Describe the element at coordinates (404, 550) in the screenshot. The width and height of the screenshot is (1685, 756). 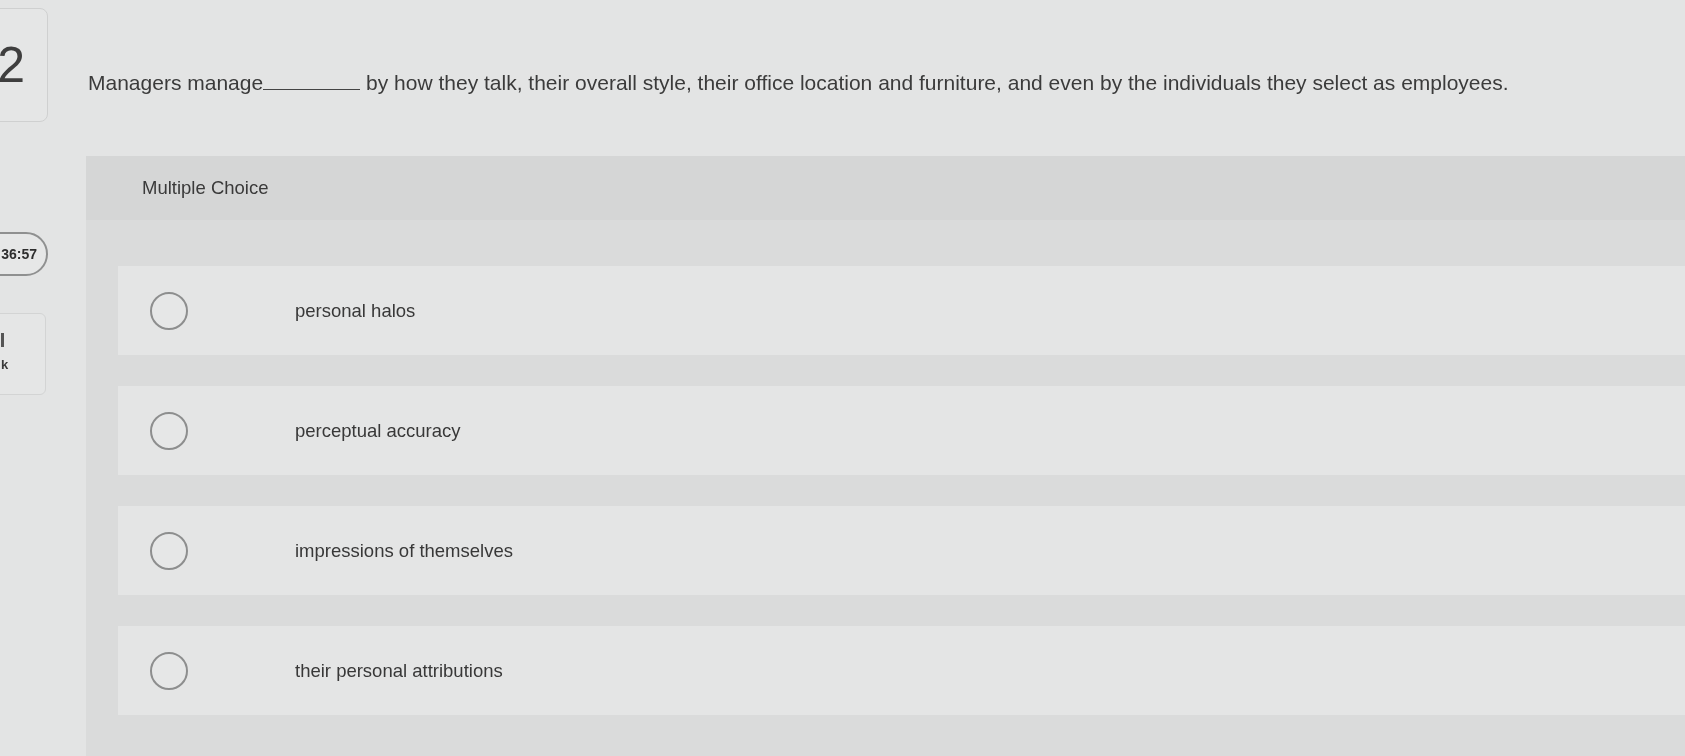
I see `option-label: impressions of themselves` at that location.